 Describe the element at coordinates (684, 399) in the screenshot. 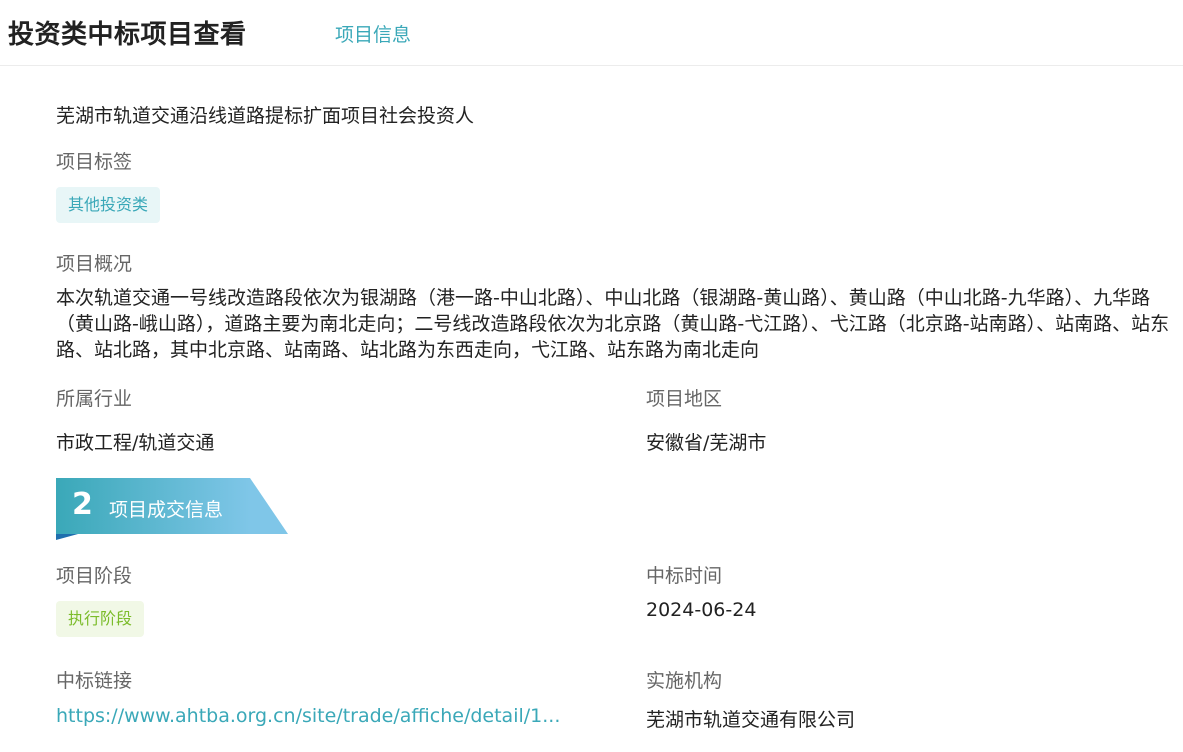

I see `region-label: 项目地区` at that location.